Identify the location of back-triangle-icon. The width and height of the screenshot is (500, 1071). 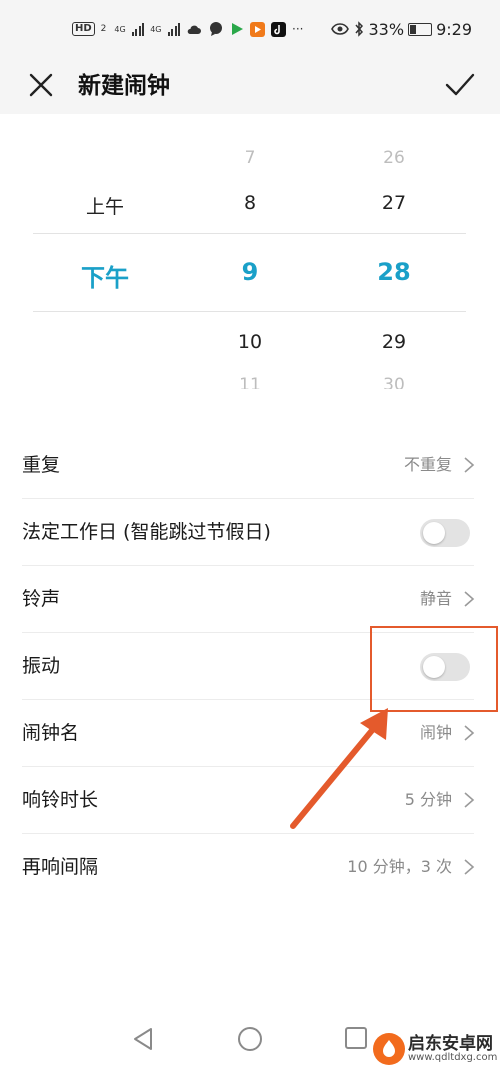
(144, 1039).